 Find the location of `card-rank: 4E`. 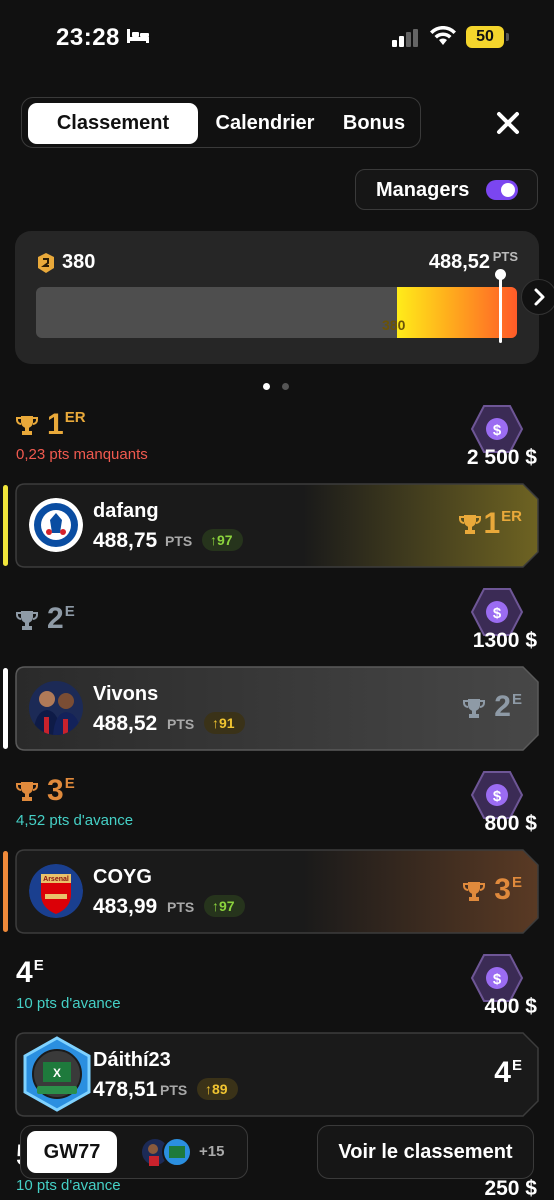

card-rank: 4E is located at coordinates (508, 1072).